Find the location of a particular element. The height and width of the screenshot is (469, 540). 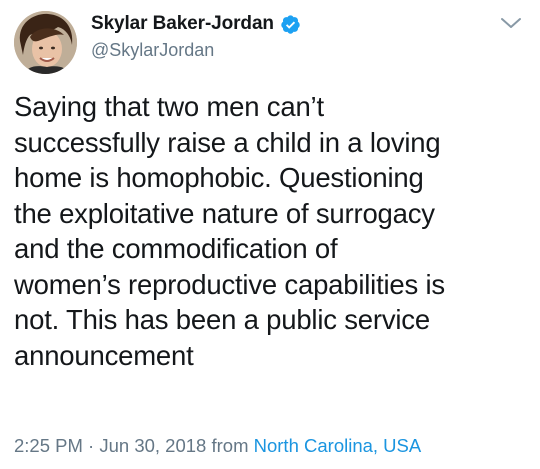

tweet-text-line: not. This has been a public service is located at coordinates (222, 319).